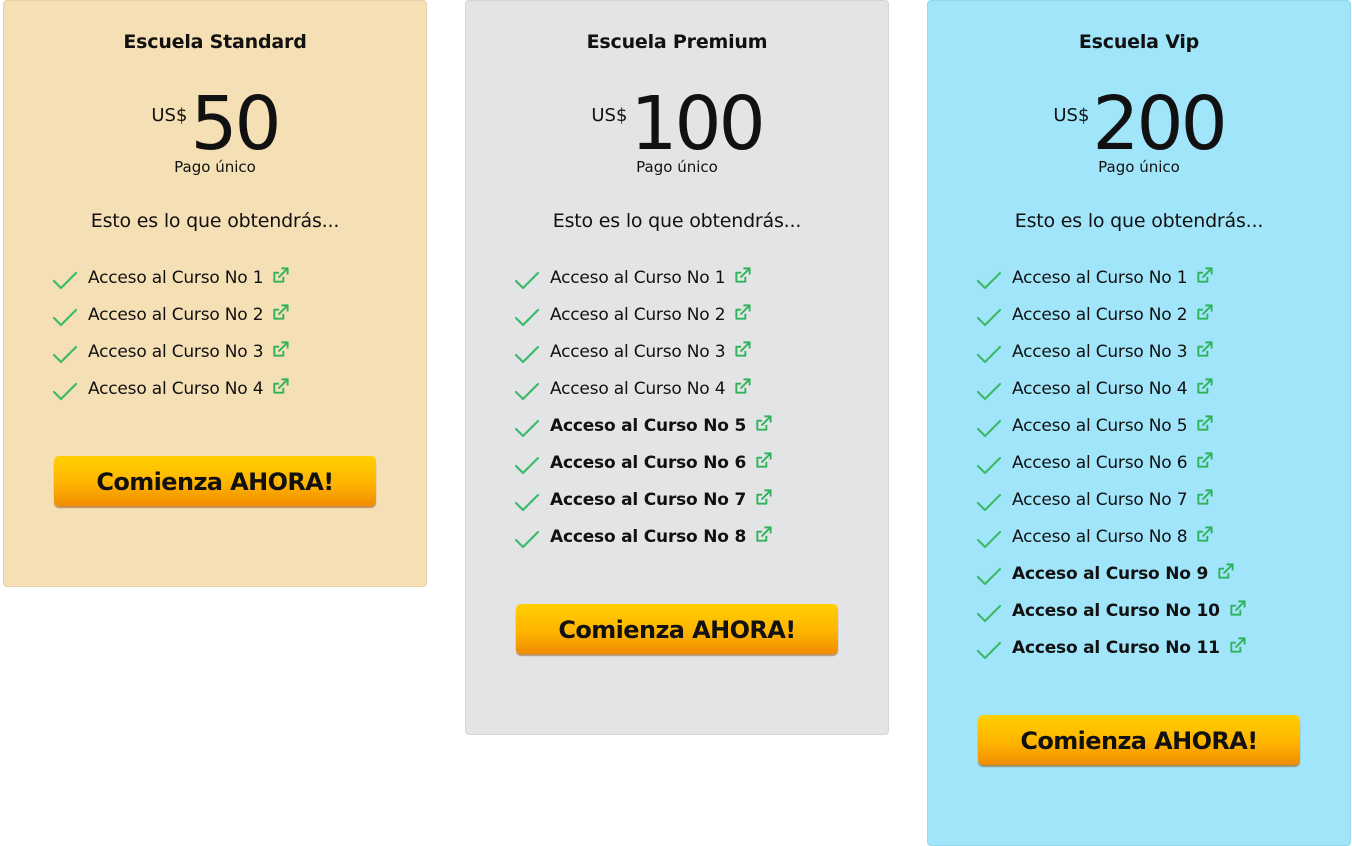 The width and height of the screenshot is (1352, 846). What do you see at coordinates (691, 499) in the screenshot?
I see `feature-item: Acceso al Curso No 7` at bounding box center [691, 499].